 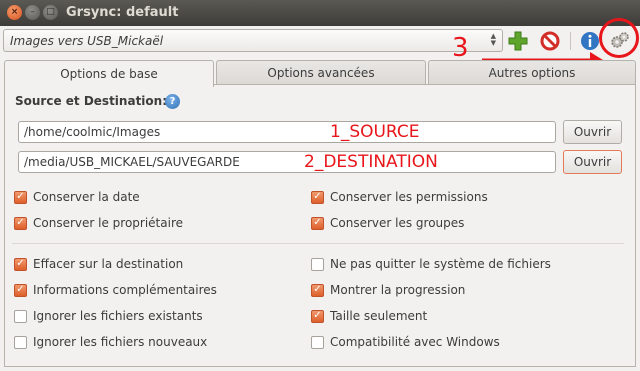 I want to click on annotation-number-3: 3, so click(x=460, y=48).